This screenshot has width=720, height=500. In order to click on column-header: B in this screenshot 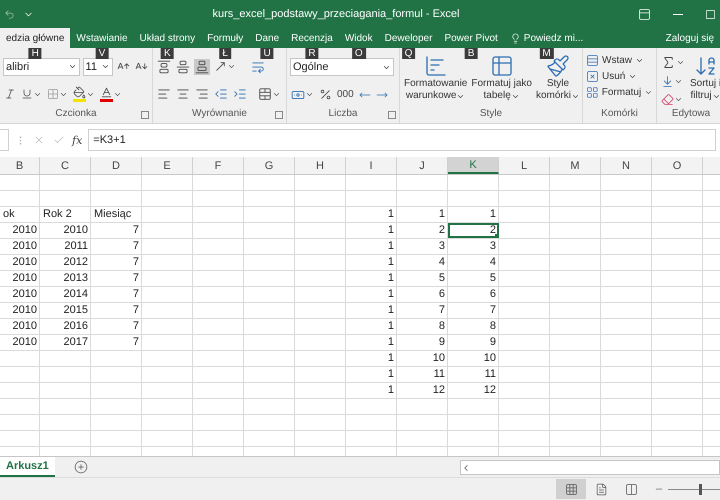, I will do `click(20, 165)`.